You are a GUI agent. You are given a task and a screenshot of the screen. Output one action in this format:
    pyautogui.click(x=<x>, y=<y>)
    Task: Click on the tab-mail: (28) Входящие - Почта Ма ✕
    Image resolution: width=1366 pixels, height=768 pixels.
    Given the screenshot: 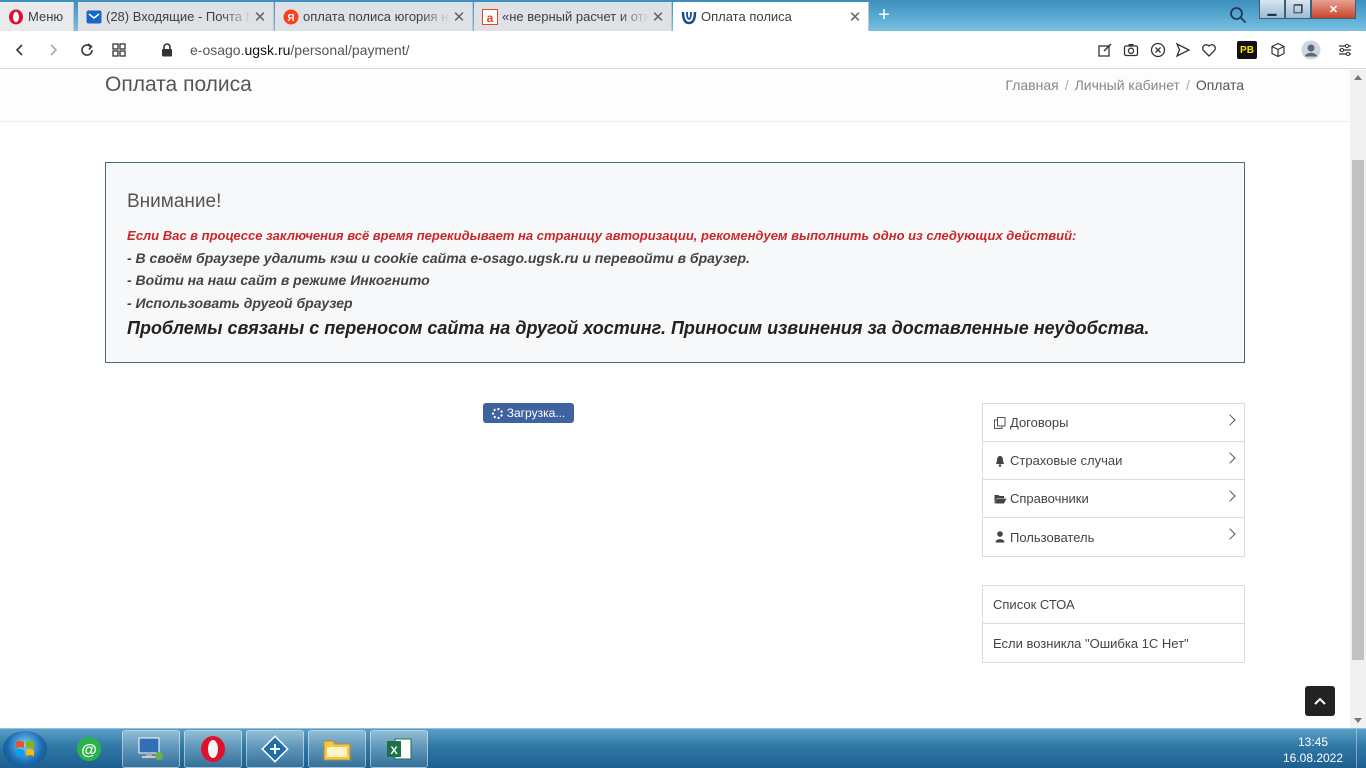 What is the action you would take?
    pyautogui.click(x=176, y=16)
    